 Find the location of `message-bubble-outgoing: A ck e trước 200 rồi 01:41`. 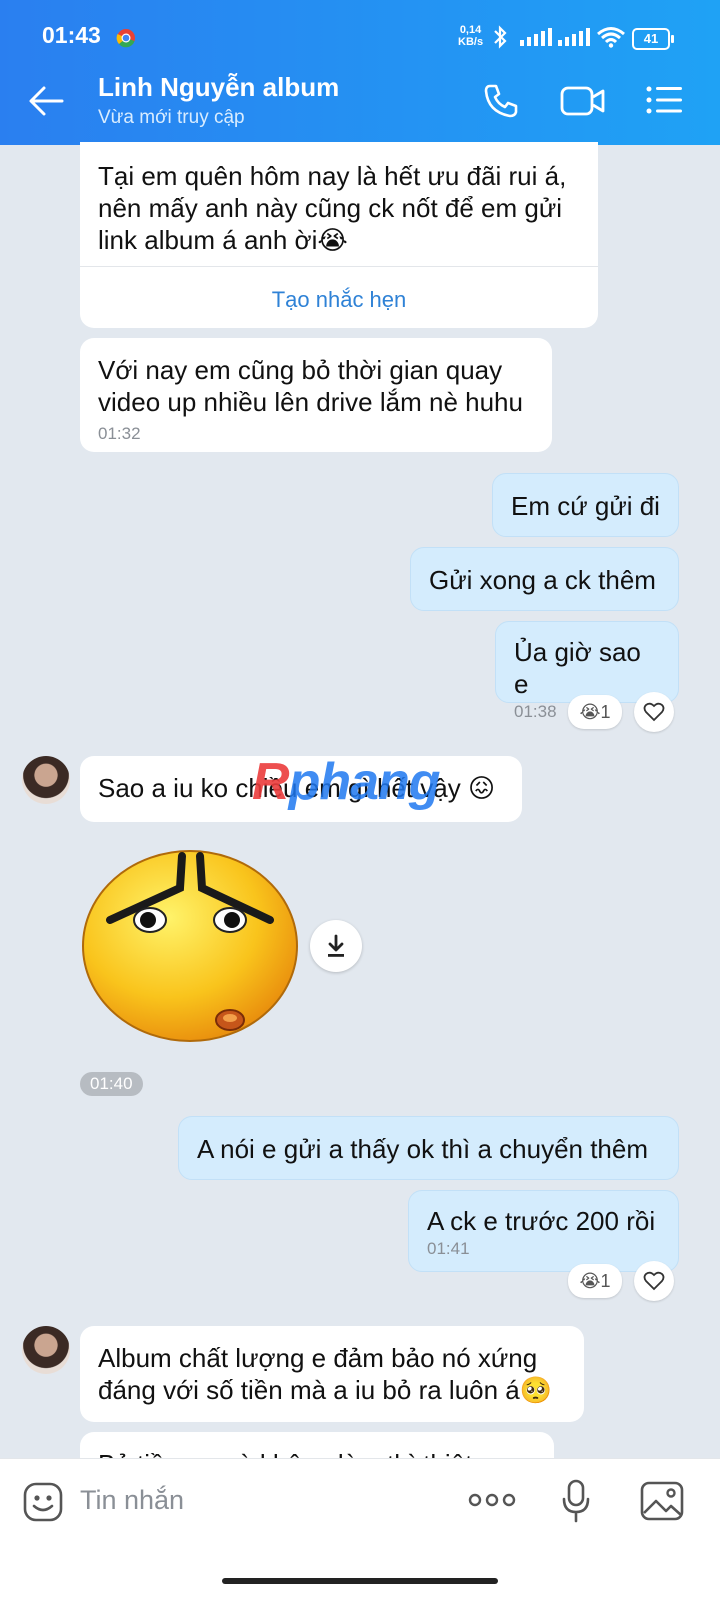

message-bubble-outgoing: A ck e trước 200 rồi 01:41 is located at coordinates (543, 1231).